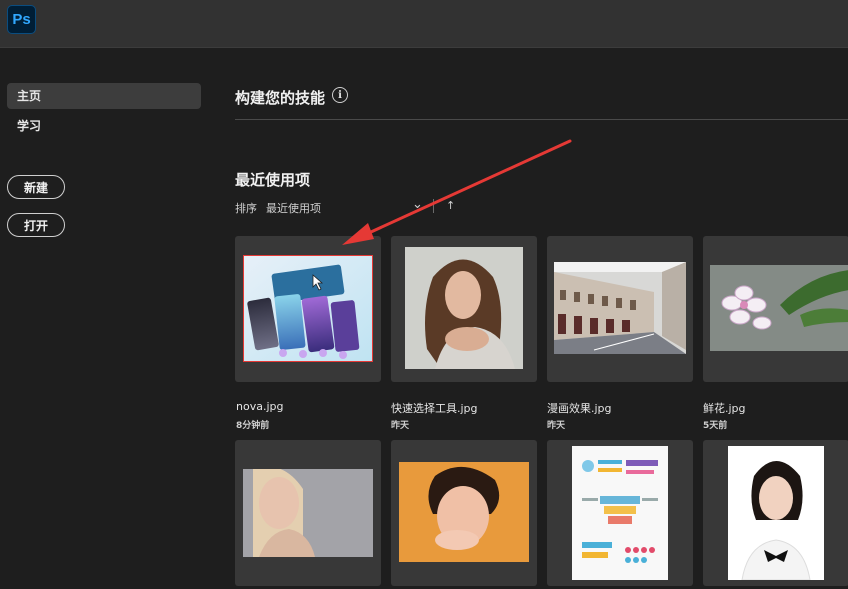 The height and width of the screenshot is (589, 848). I want to click on open-button: 打开, so click(36, 225).